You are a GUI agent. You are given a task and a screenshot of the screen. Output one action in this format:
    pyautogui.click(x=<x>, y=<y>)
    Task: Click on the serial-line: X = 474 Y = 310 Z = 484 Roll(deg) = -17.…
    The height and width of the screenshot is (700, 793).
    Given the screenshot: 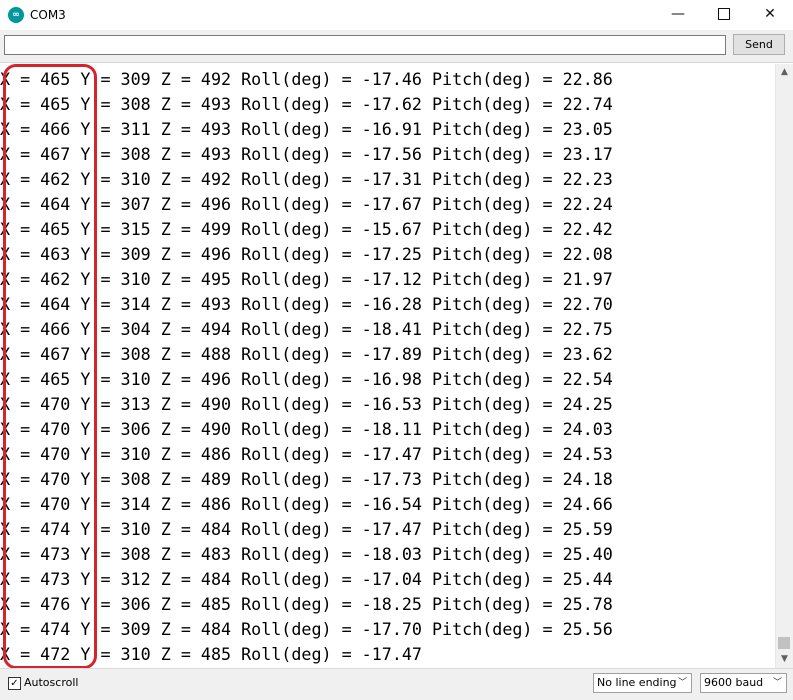 What is the action you would take?
    pyautogui.click(x=306, y=529)
    